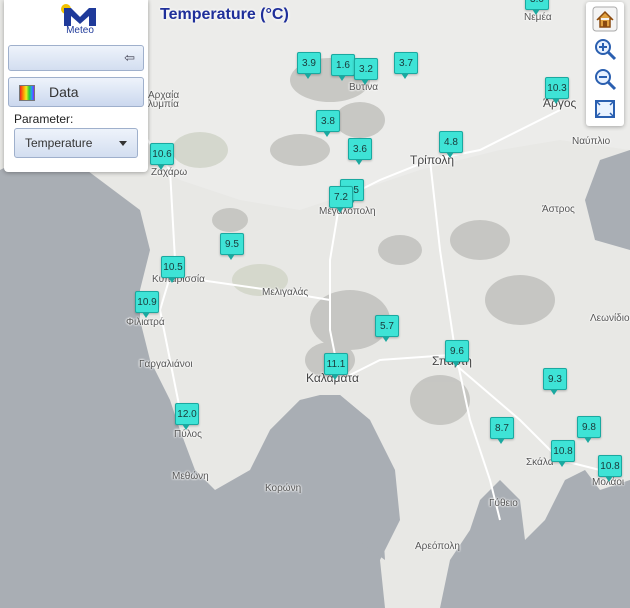 This screenshot has width=630, height=608. What do you see at coordinates (285, 292) in the screenshot?
I see `place-label-meligalas: Μελιγαλάς` at bounding box center [285, 292].